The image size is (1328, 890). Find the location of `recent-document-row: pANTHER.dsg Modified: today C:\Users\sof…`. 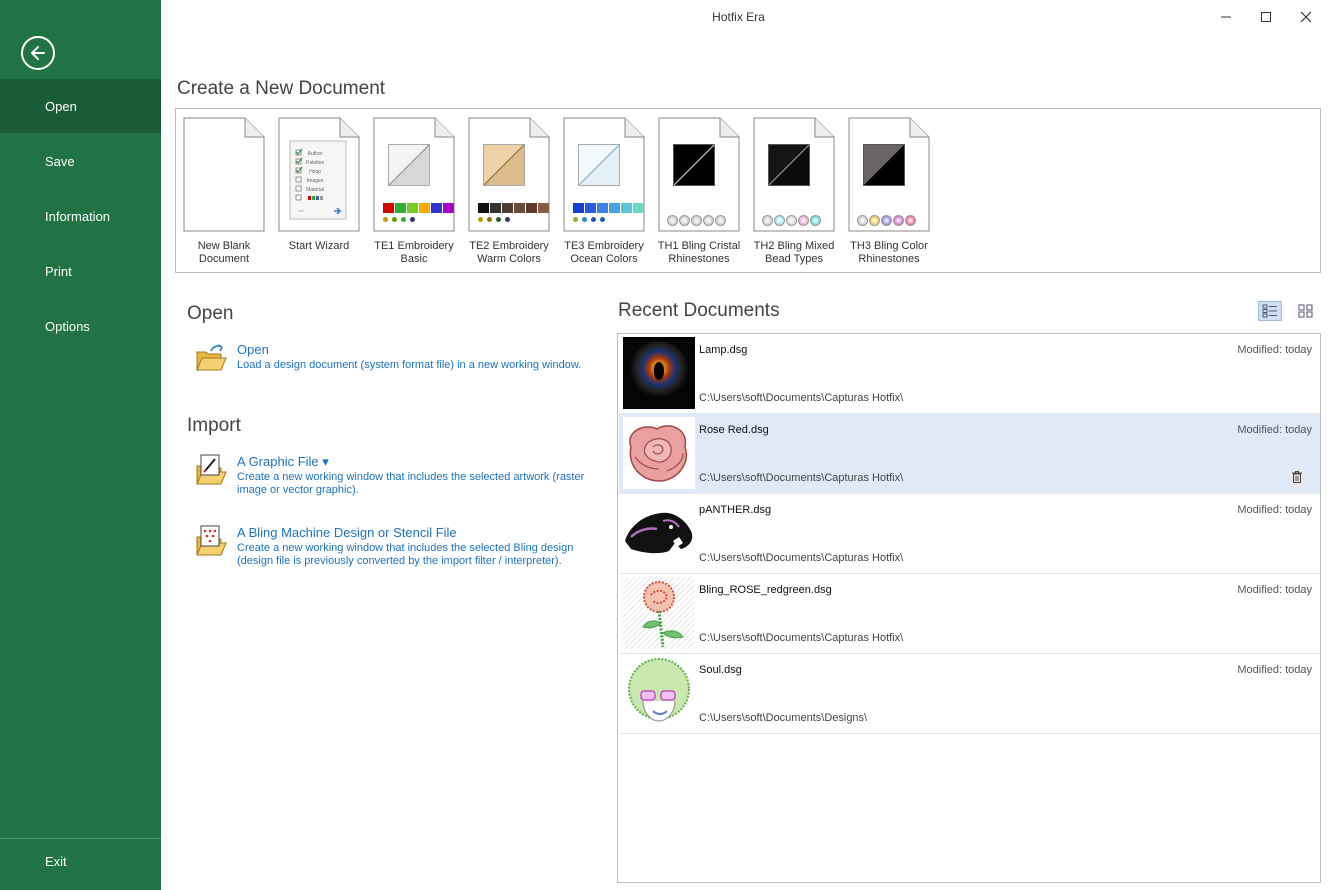

recent-document-row: pANTHER.dsg Modified: today C:\Users\sof… is located at coordinates (969, 534).